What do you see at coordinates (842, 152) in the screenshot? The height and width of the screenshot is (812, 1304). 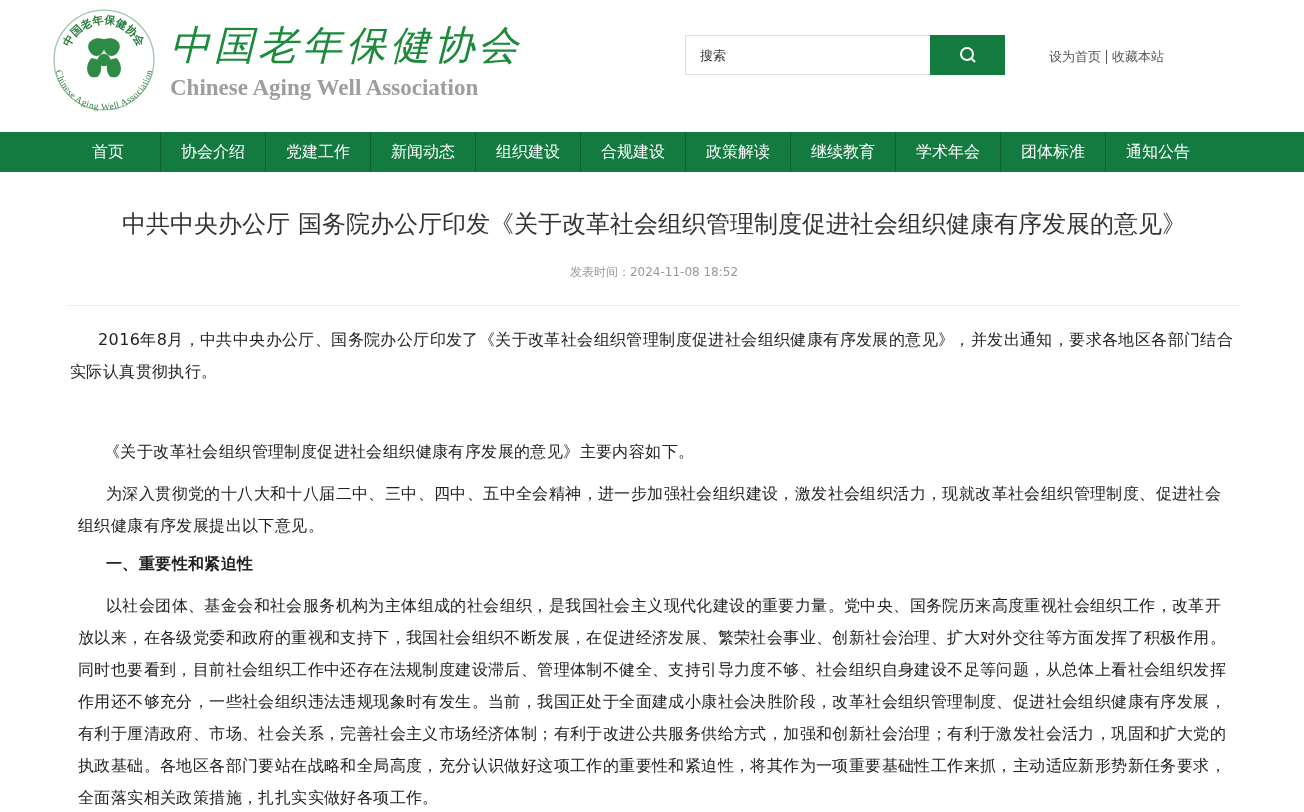 I see `nav-item: 继续教育` at bounding box center [842, 152].